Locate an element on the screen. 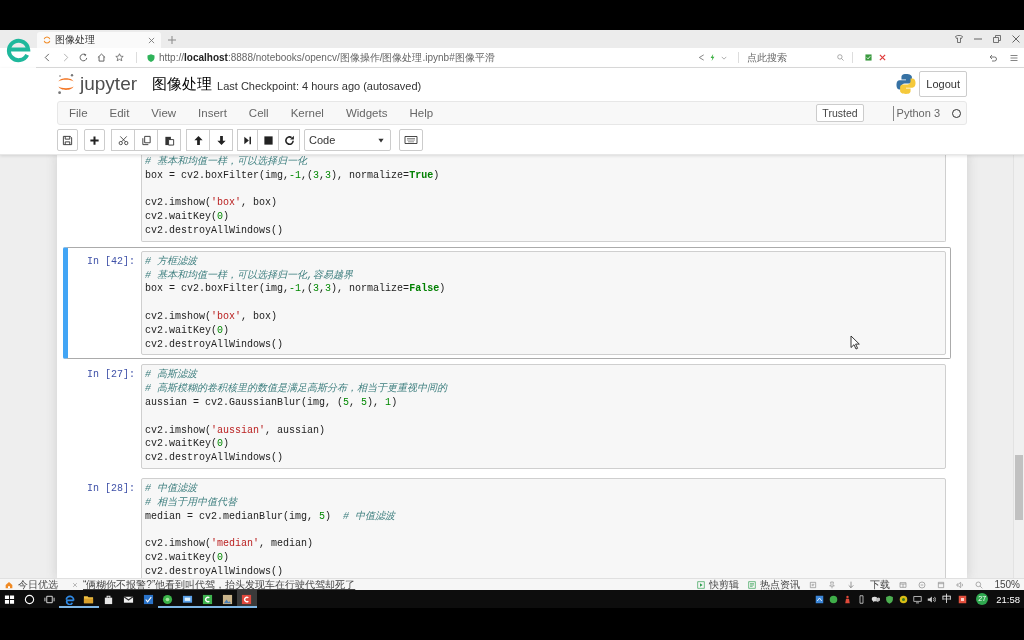  refresh-icon is located at coordinates (83, 57).